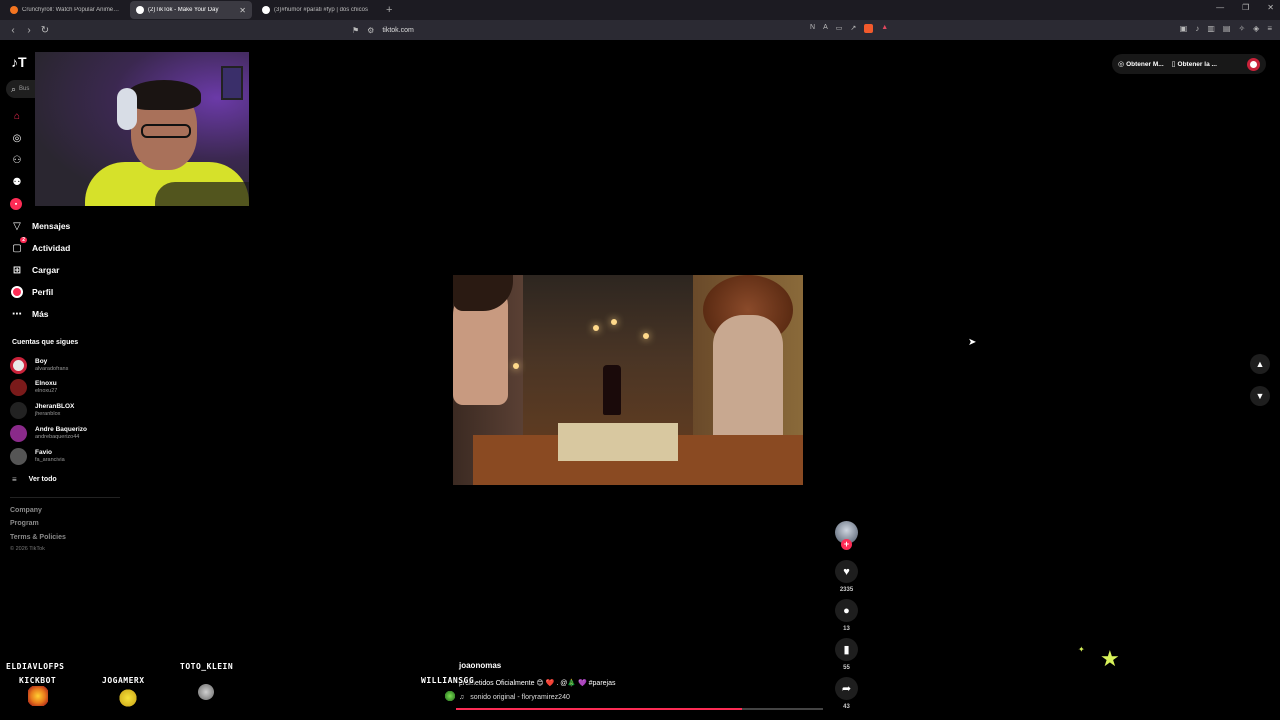 The width and height of the screenshot is (1280, 720). I want to click on share-icon: ↗, so click(853, 28).